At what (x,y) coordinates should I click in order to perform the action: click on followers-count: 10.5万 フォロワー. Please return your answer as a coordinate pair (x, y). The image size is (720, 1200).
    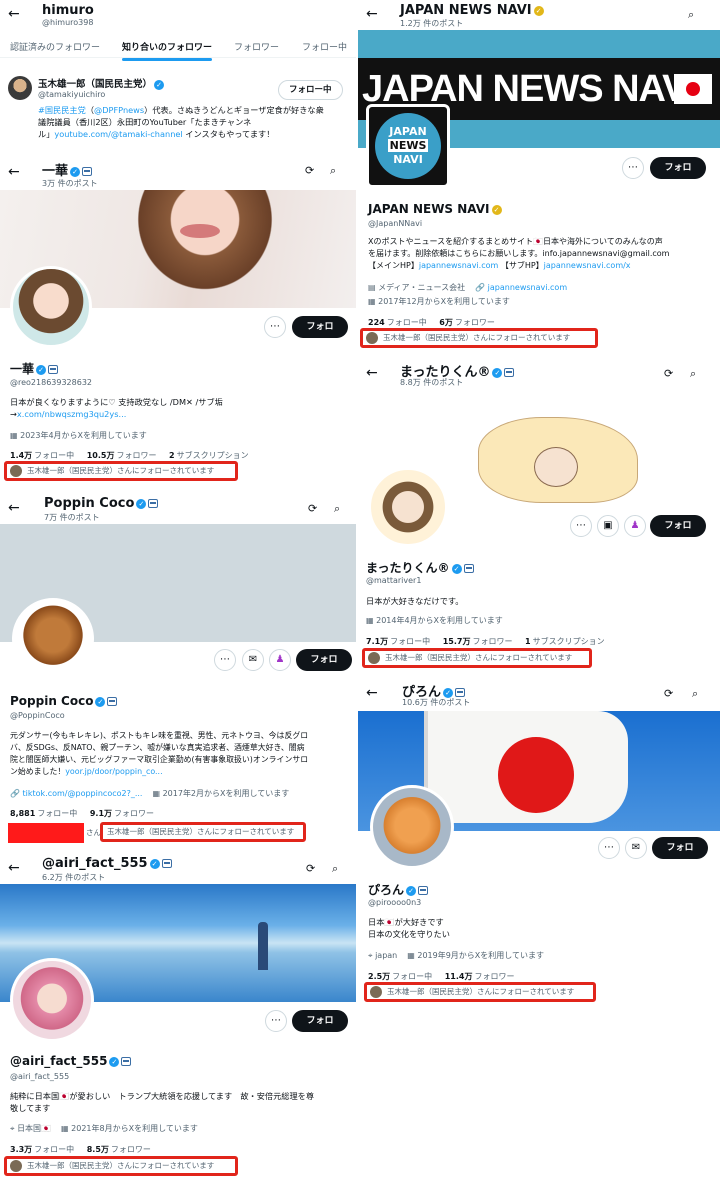
    Looking at the image, I should click on (122, 455).